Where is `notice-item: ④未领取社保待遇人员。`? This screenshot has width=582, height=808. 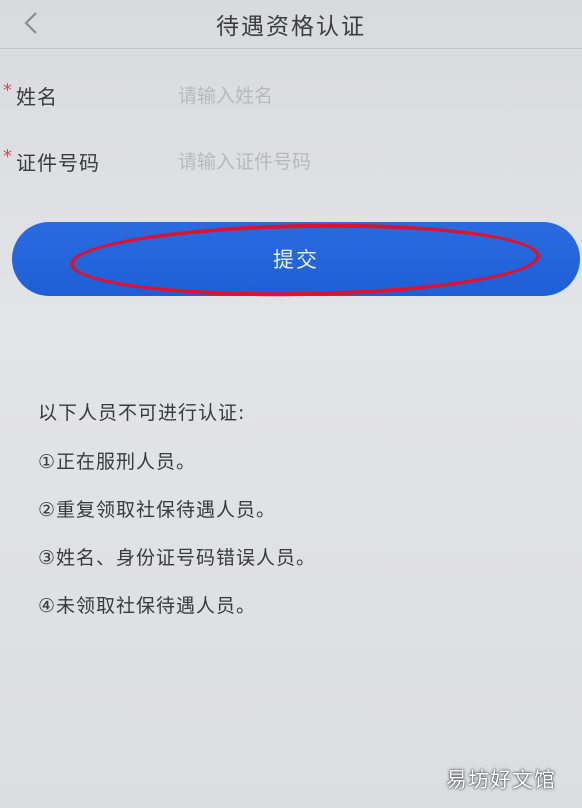 notice-item: ④未领取社保待遇人员。 is located at coordinates (147, 606).